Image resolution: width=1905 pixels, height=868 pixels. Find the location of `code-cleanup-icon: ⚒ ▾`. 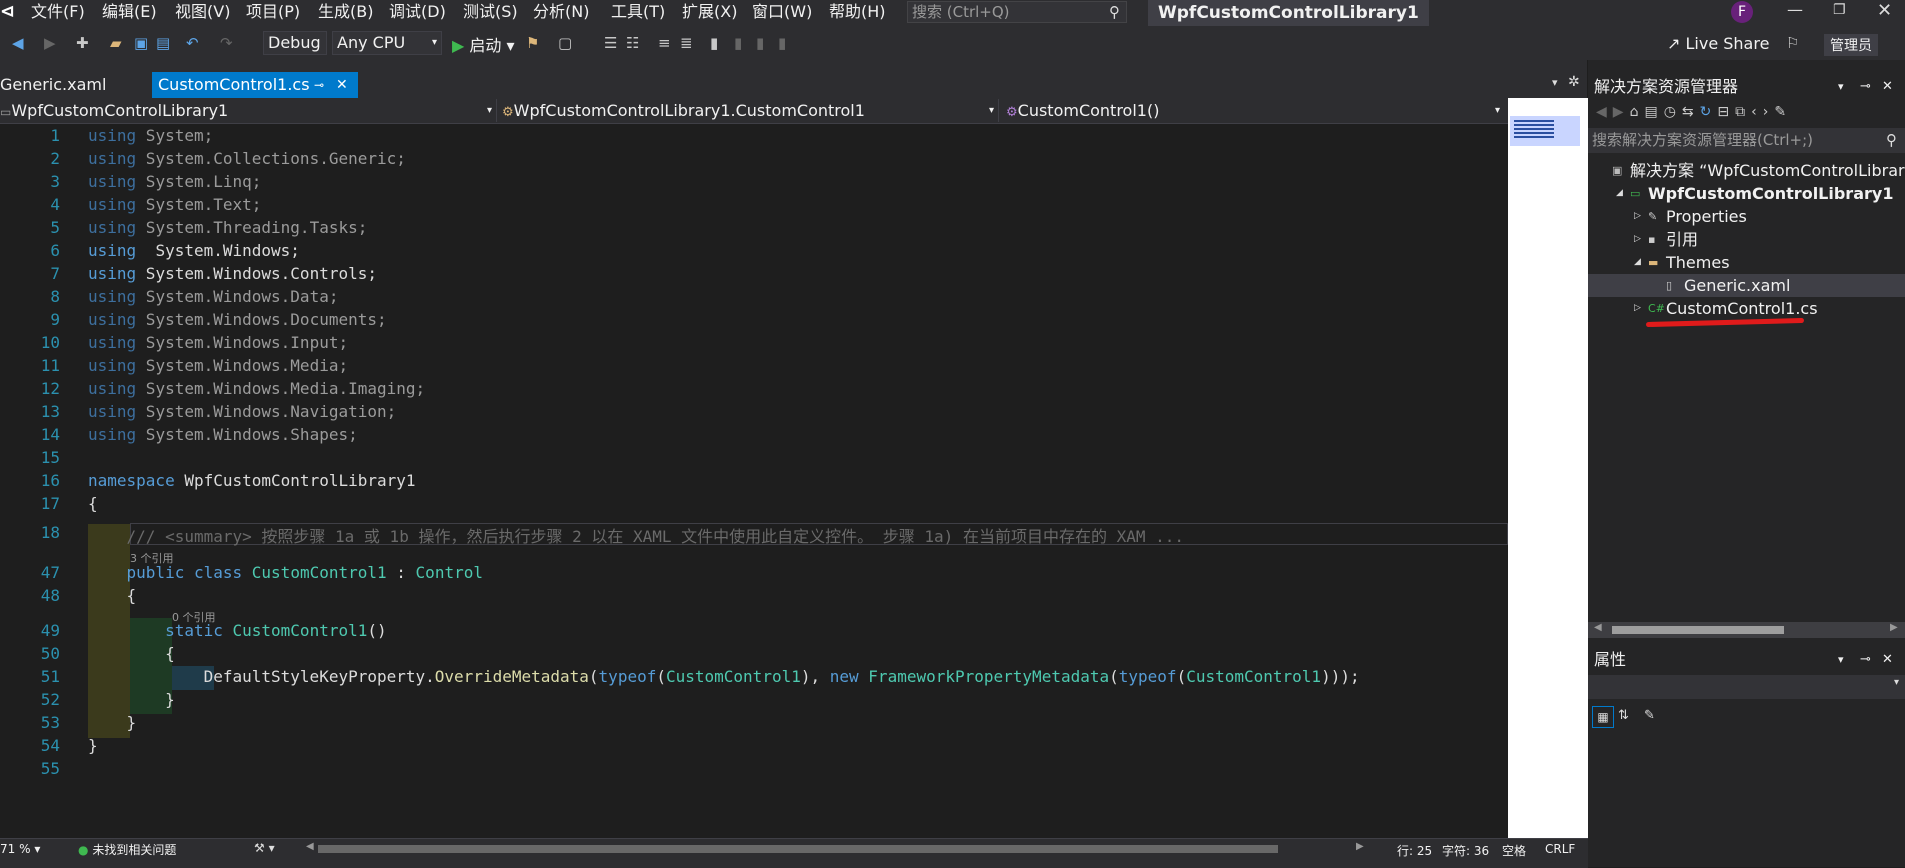

code-cleanup-icon: ⚒ ▾ is located at coordinates (264, 848).